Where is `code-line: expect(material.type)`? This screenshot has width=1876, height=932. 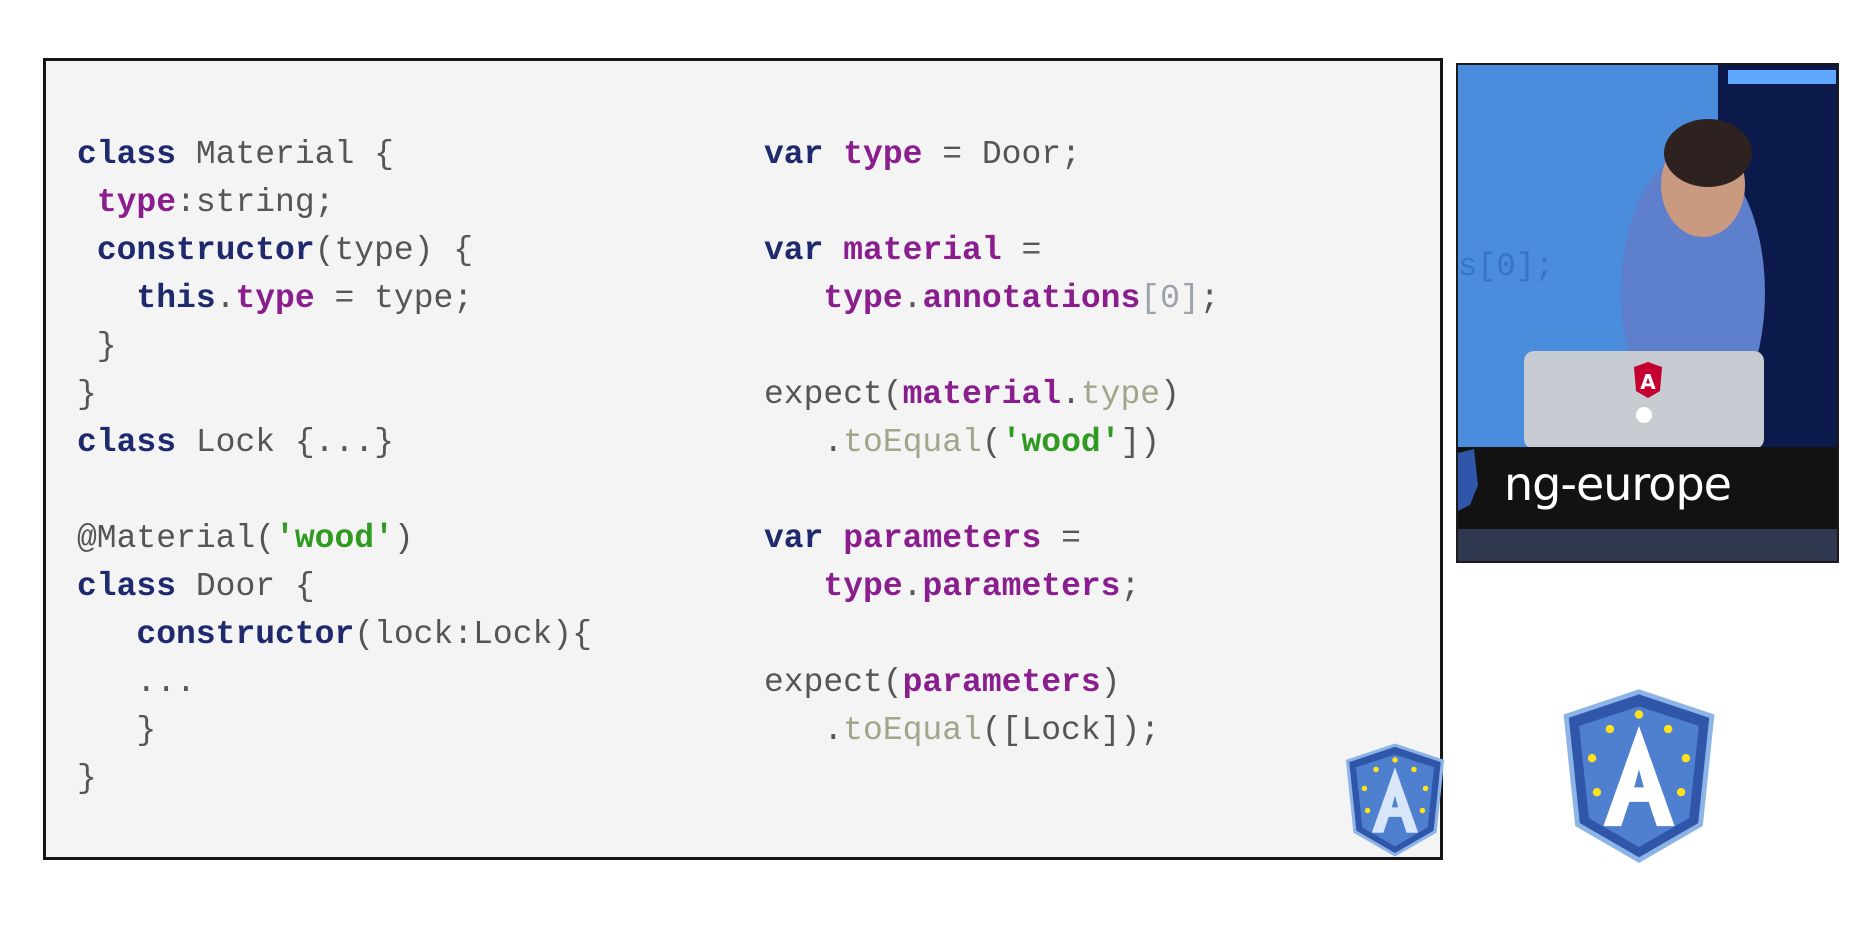 code-line: expect(material.type) is located at coordinates (992, 395).